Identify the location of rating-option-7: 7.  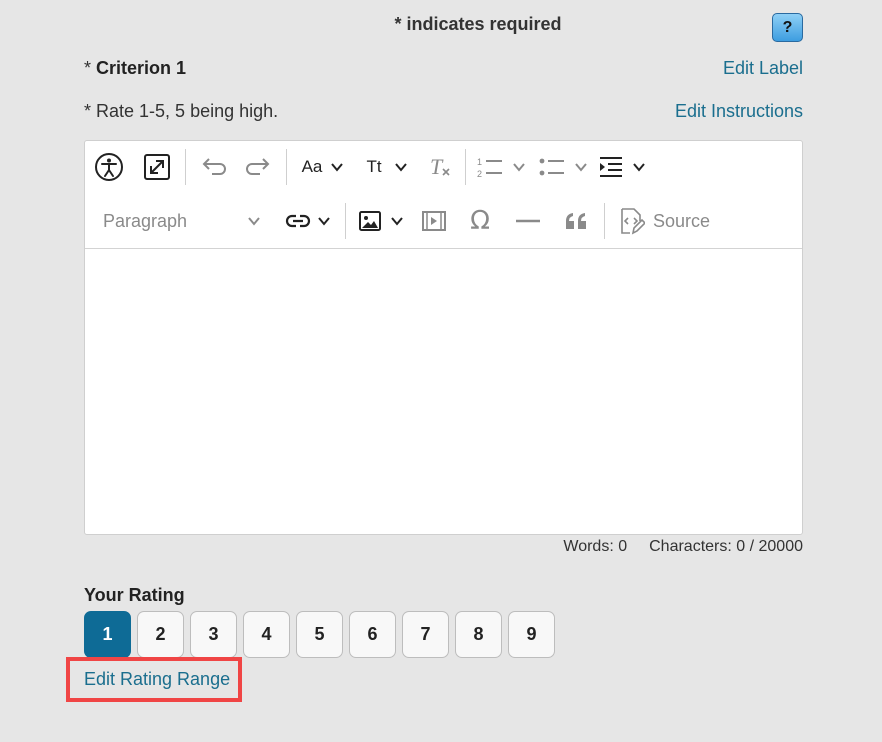
(425, 634).